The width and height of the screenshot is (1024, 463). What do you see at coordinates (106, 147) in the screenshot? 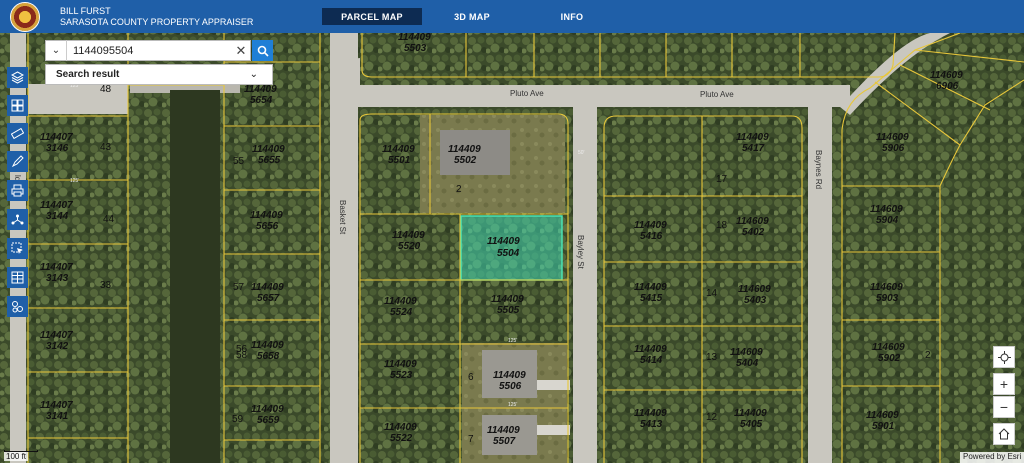
I see `lot-number: 43` at bounding box center [106, 147].